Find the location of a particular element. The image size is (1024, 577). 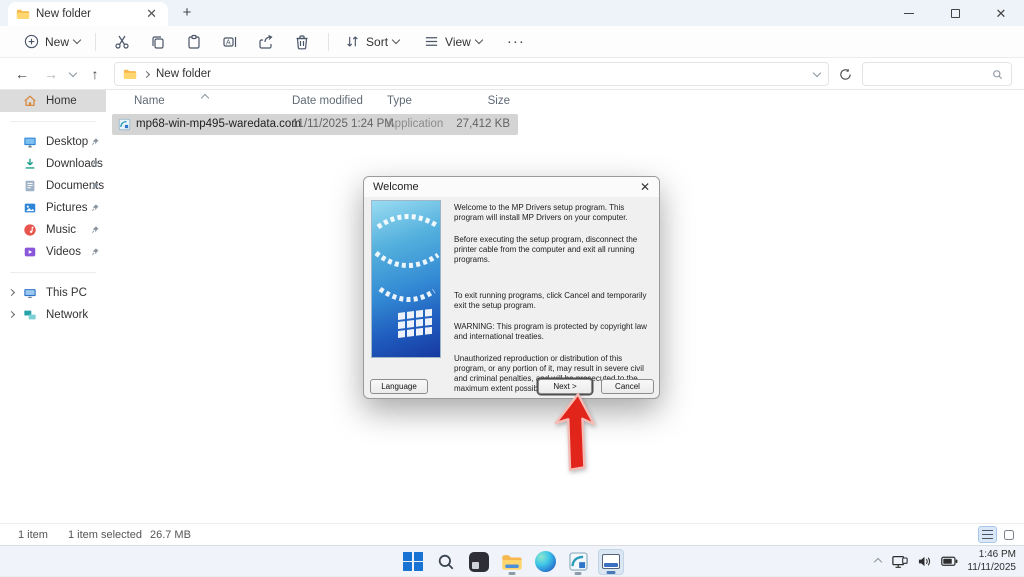

documents-icon is located at coordinates (30, 186).